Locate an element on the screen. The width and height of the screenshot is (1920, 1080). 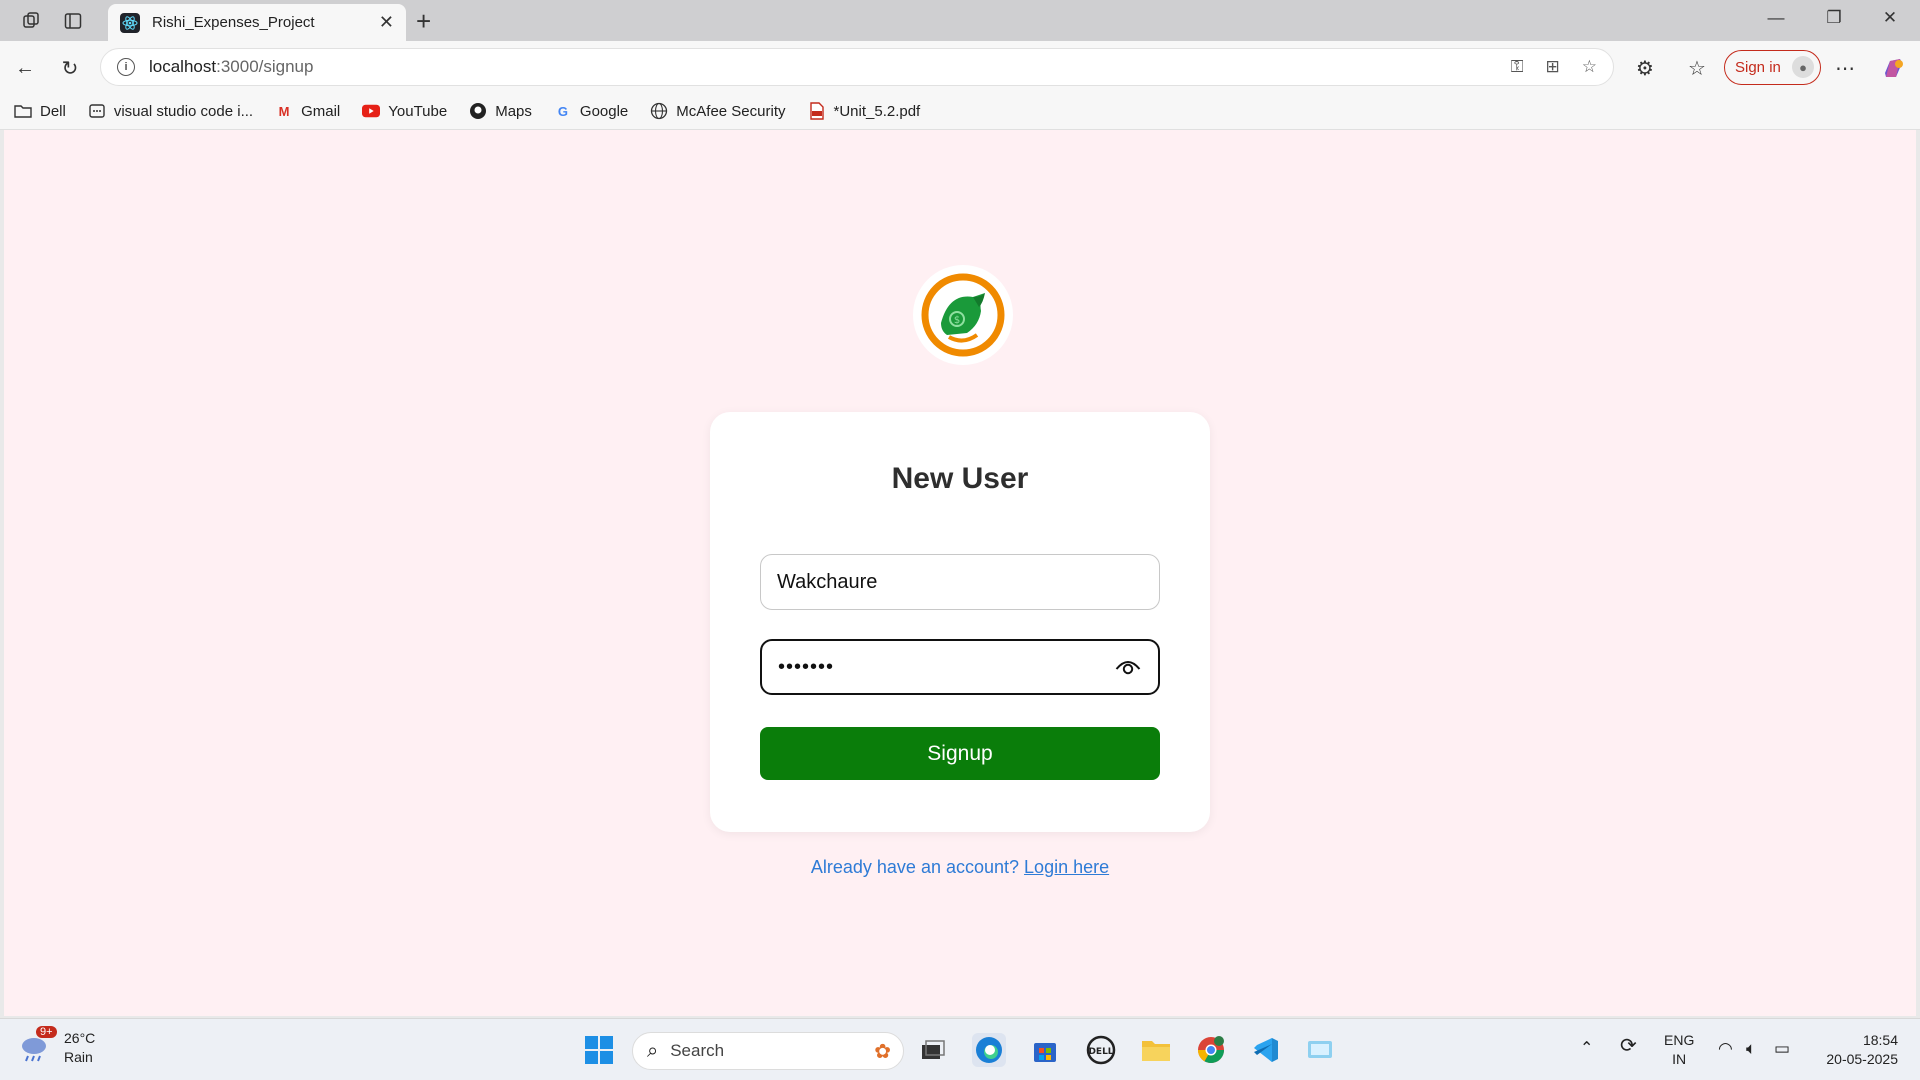
weather-widget: 9+ 26°C Rain is located at coordinates (57, 1046).